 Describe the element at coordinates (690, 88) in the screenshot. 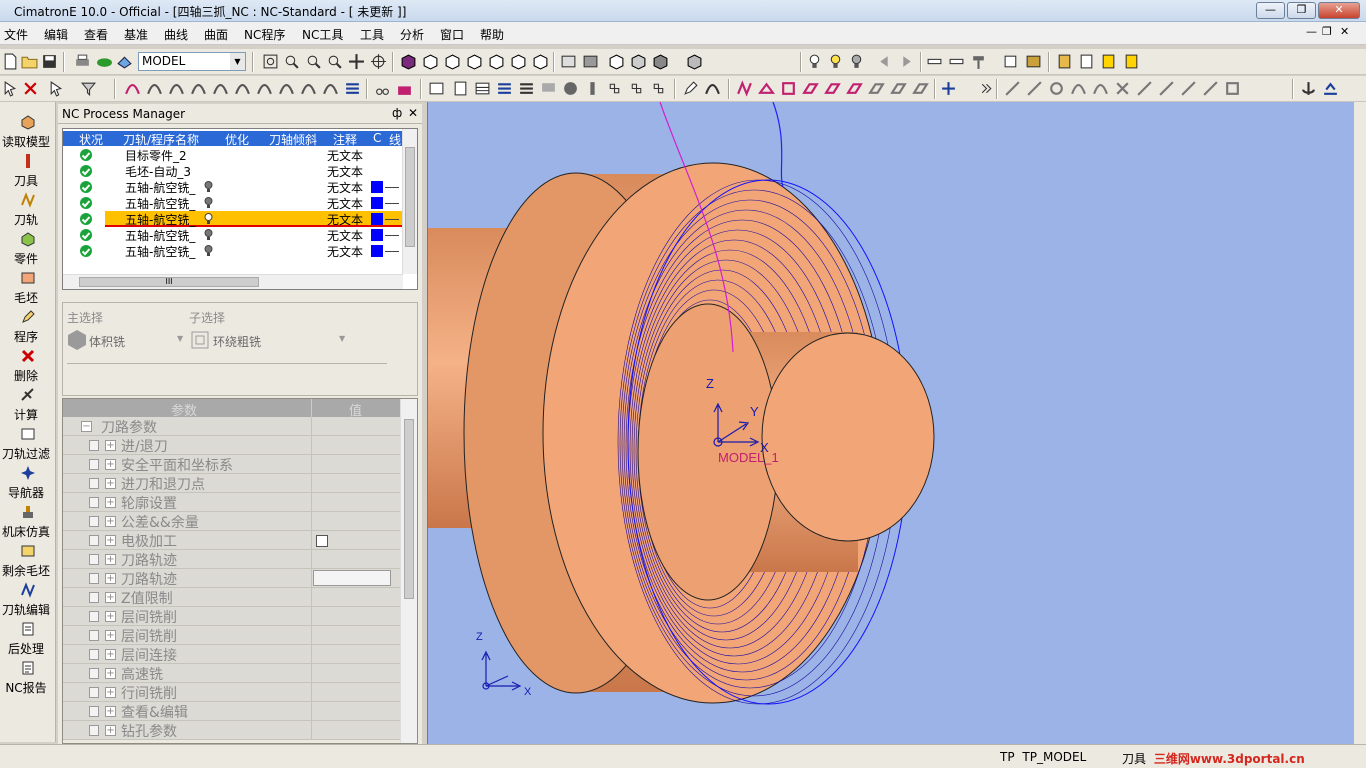

I see `edit-icon` at that location.